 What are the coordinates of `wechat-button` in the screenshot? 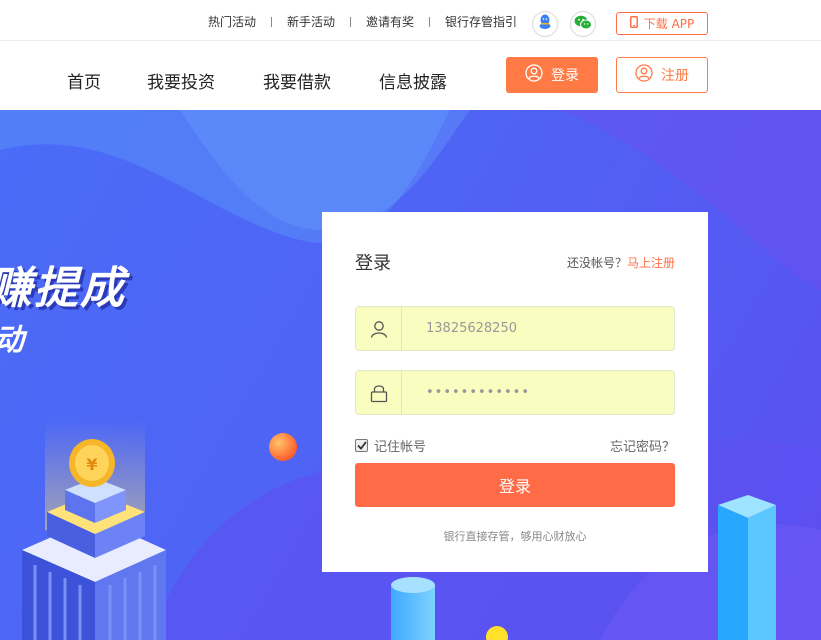 It's located at (583, 24).